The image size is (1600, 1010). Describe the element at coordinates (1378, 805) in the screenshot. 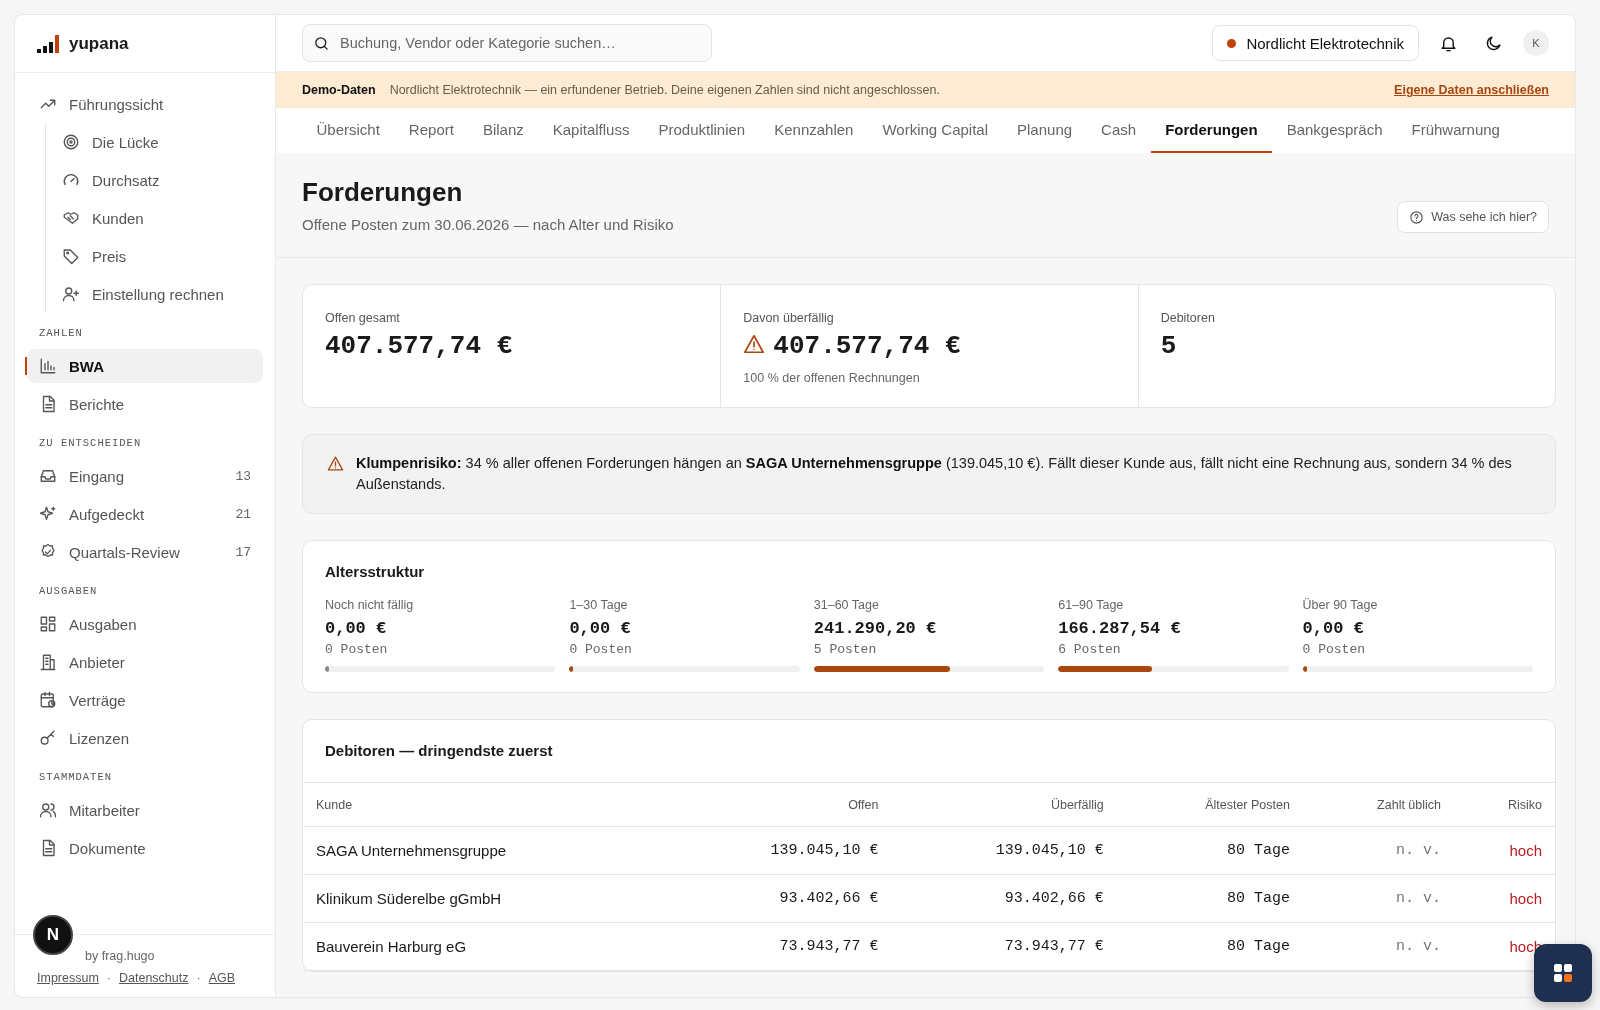

I see `column-header: Zahlt üblich` at that location.